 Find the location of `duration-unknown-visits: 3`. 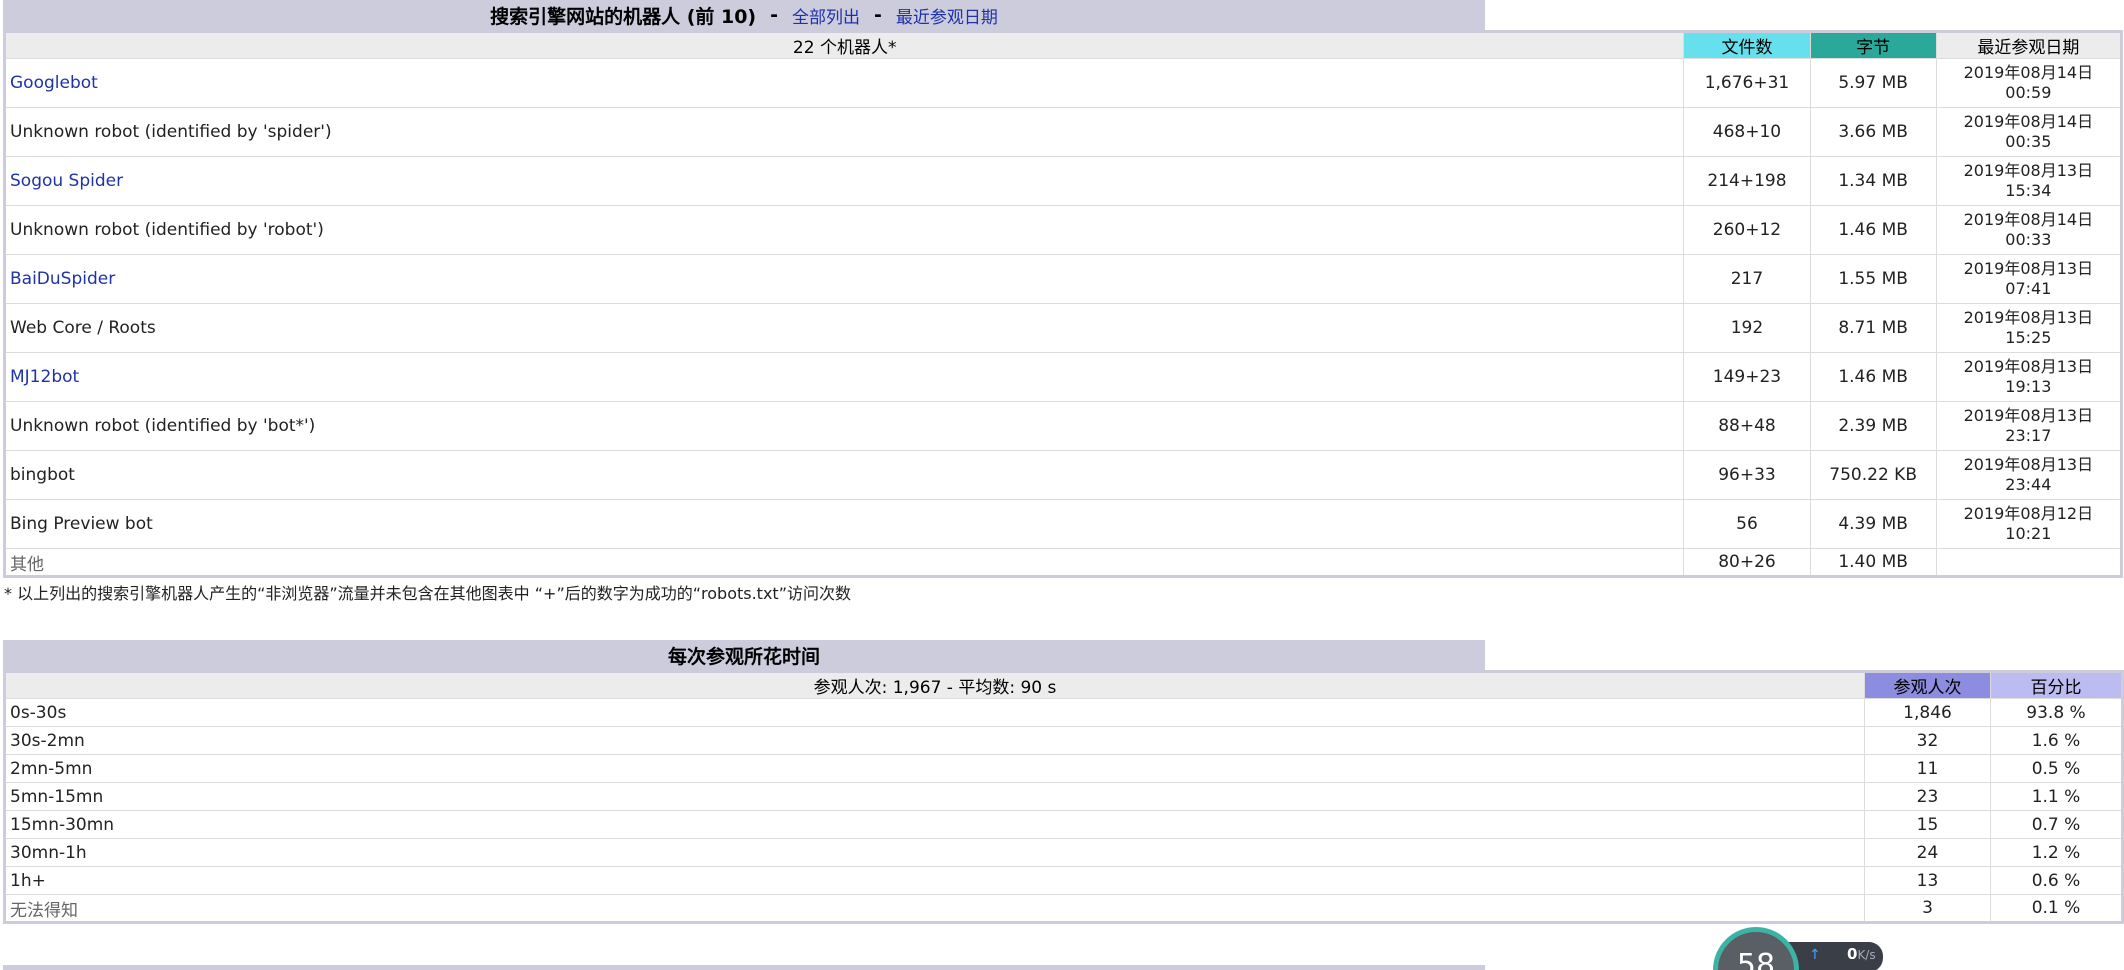

duration-unknown-visits: 3 is located at coordinates (1927, 908).